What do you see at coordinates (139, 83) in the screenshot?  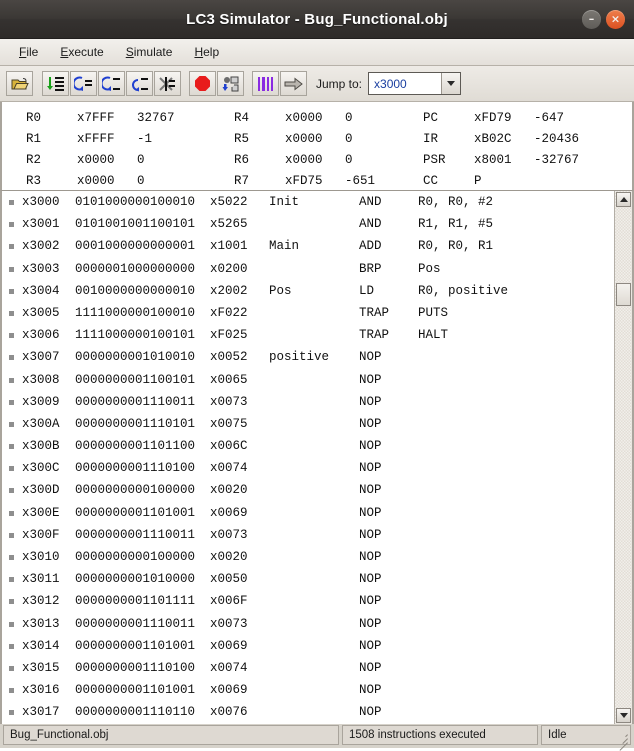 I see `step-out-button` at bounding box center [139, 83].